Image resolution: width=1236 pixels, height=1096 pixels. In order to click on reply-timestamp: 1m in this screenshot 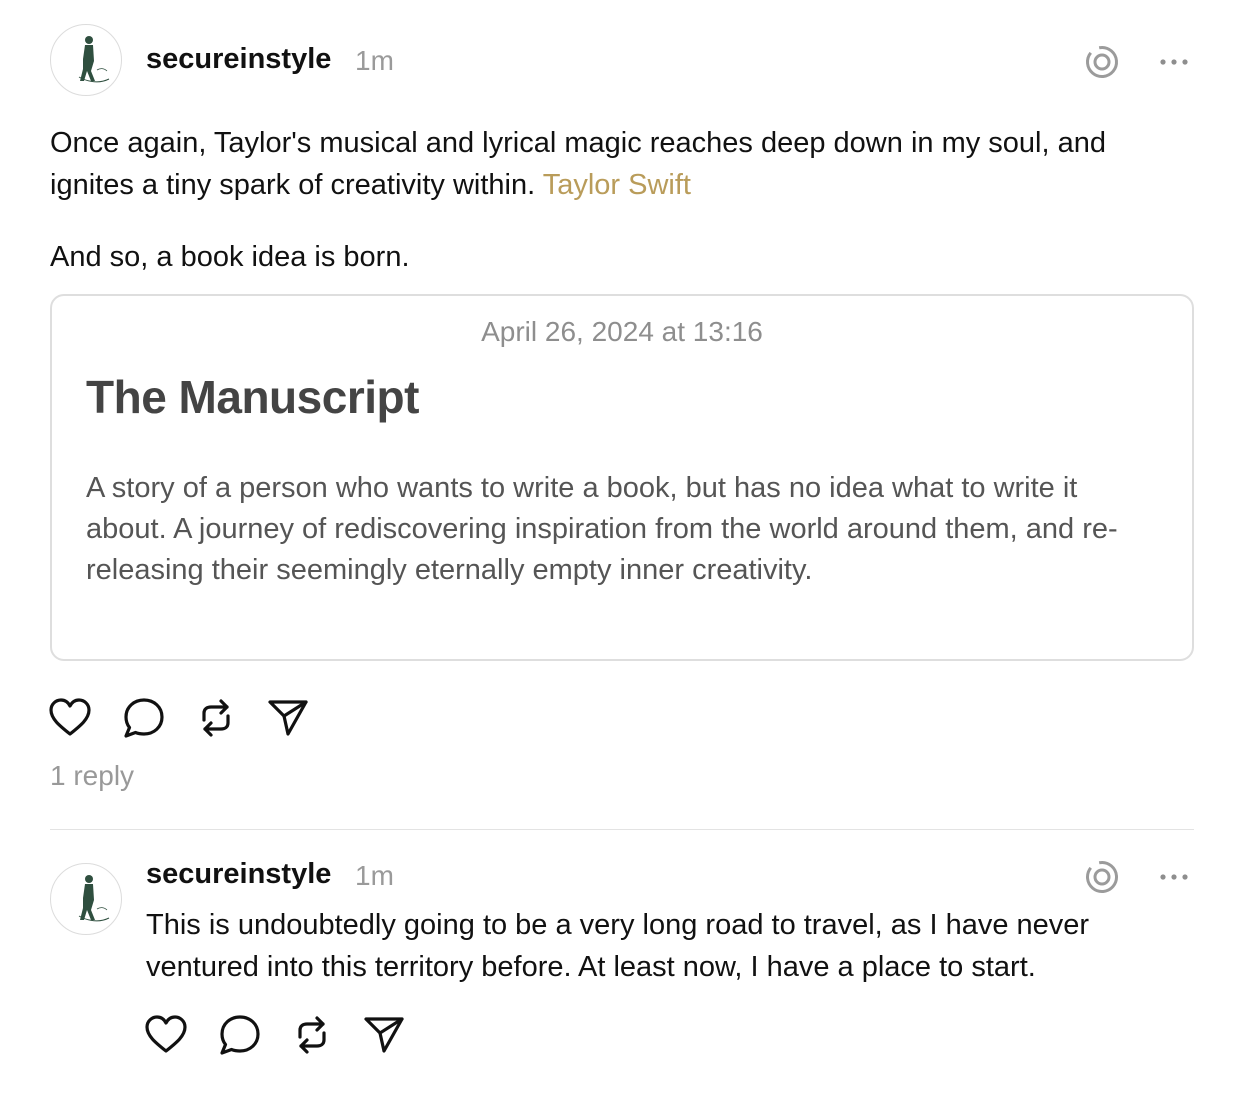, I will do `click(374, 875)`.